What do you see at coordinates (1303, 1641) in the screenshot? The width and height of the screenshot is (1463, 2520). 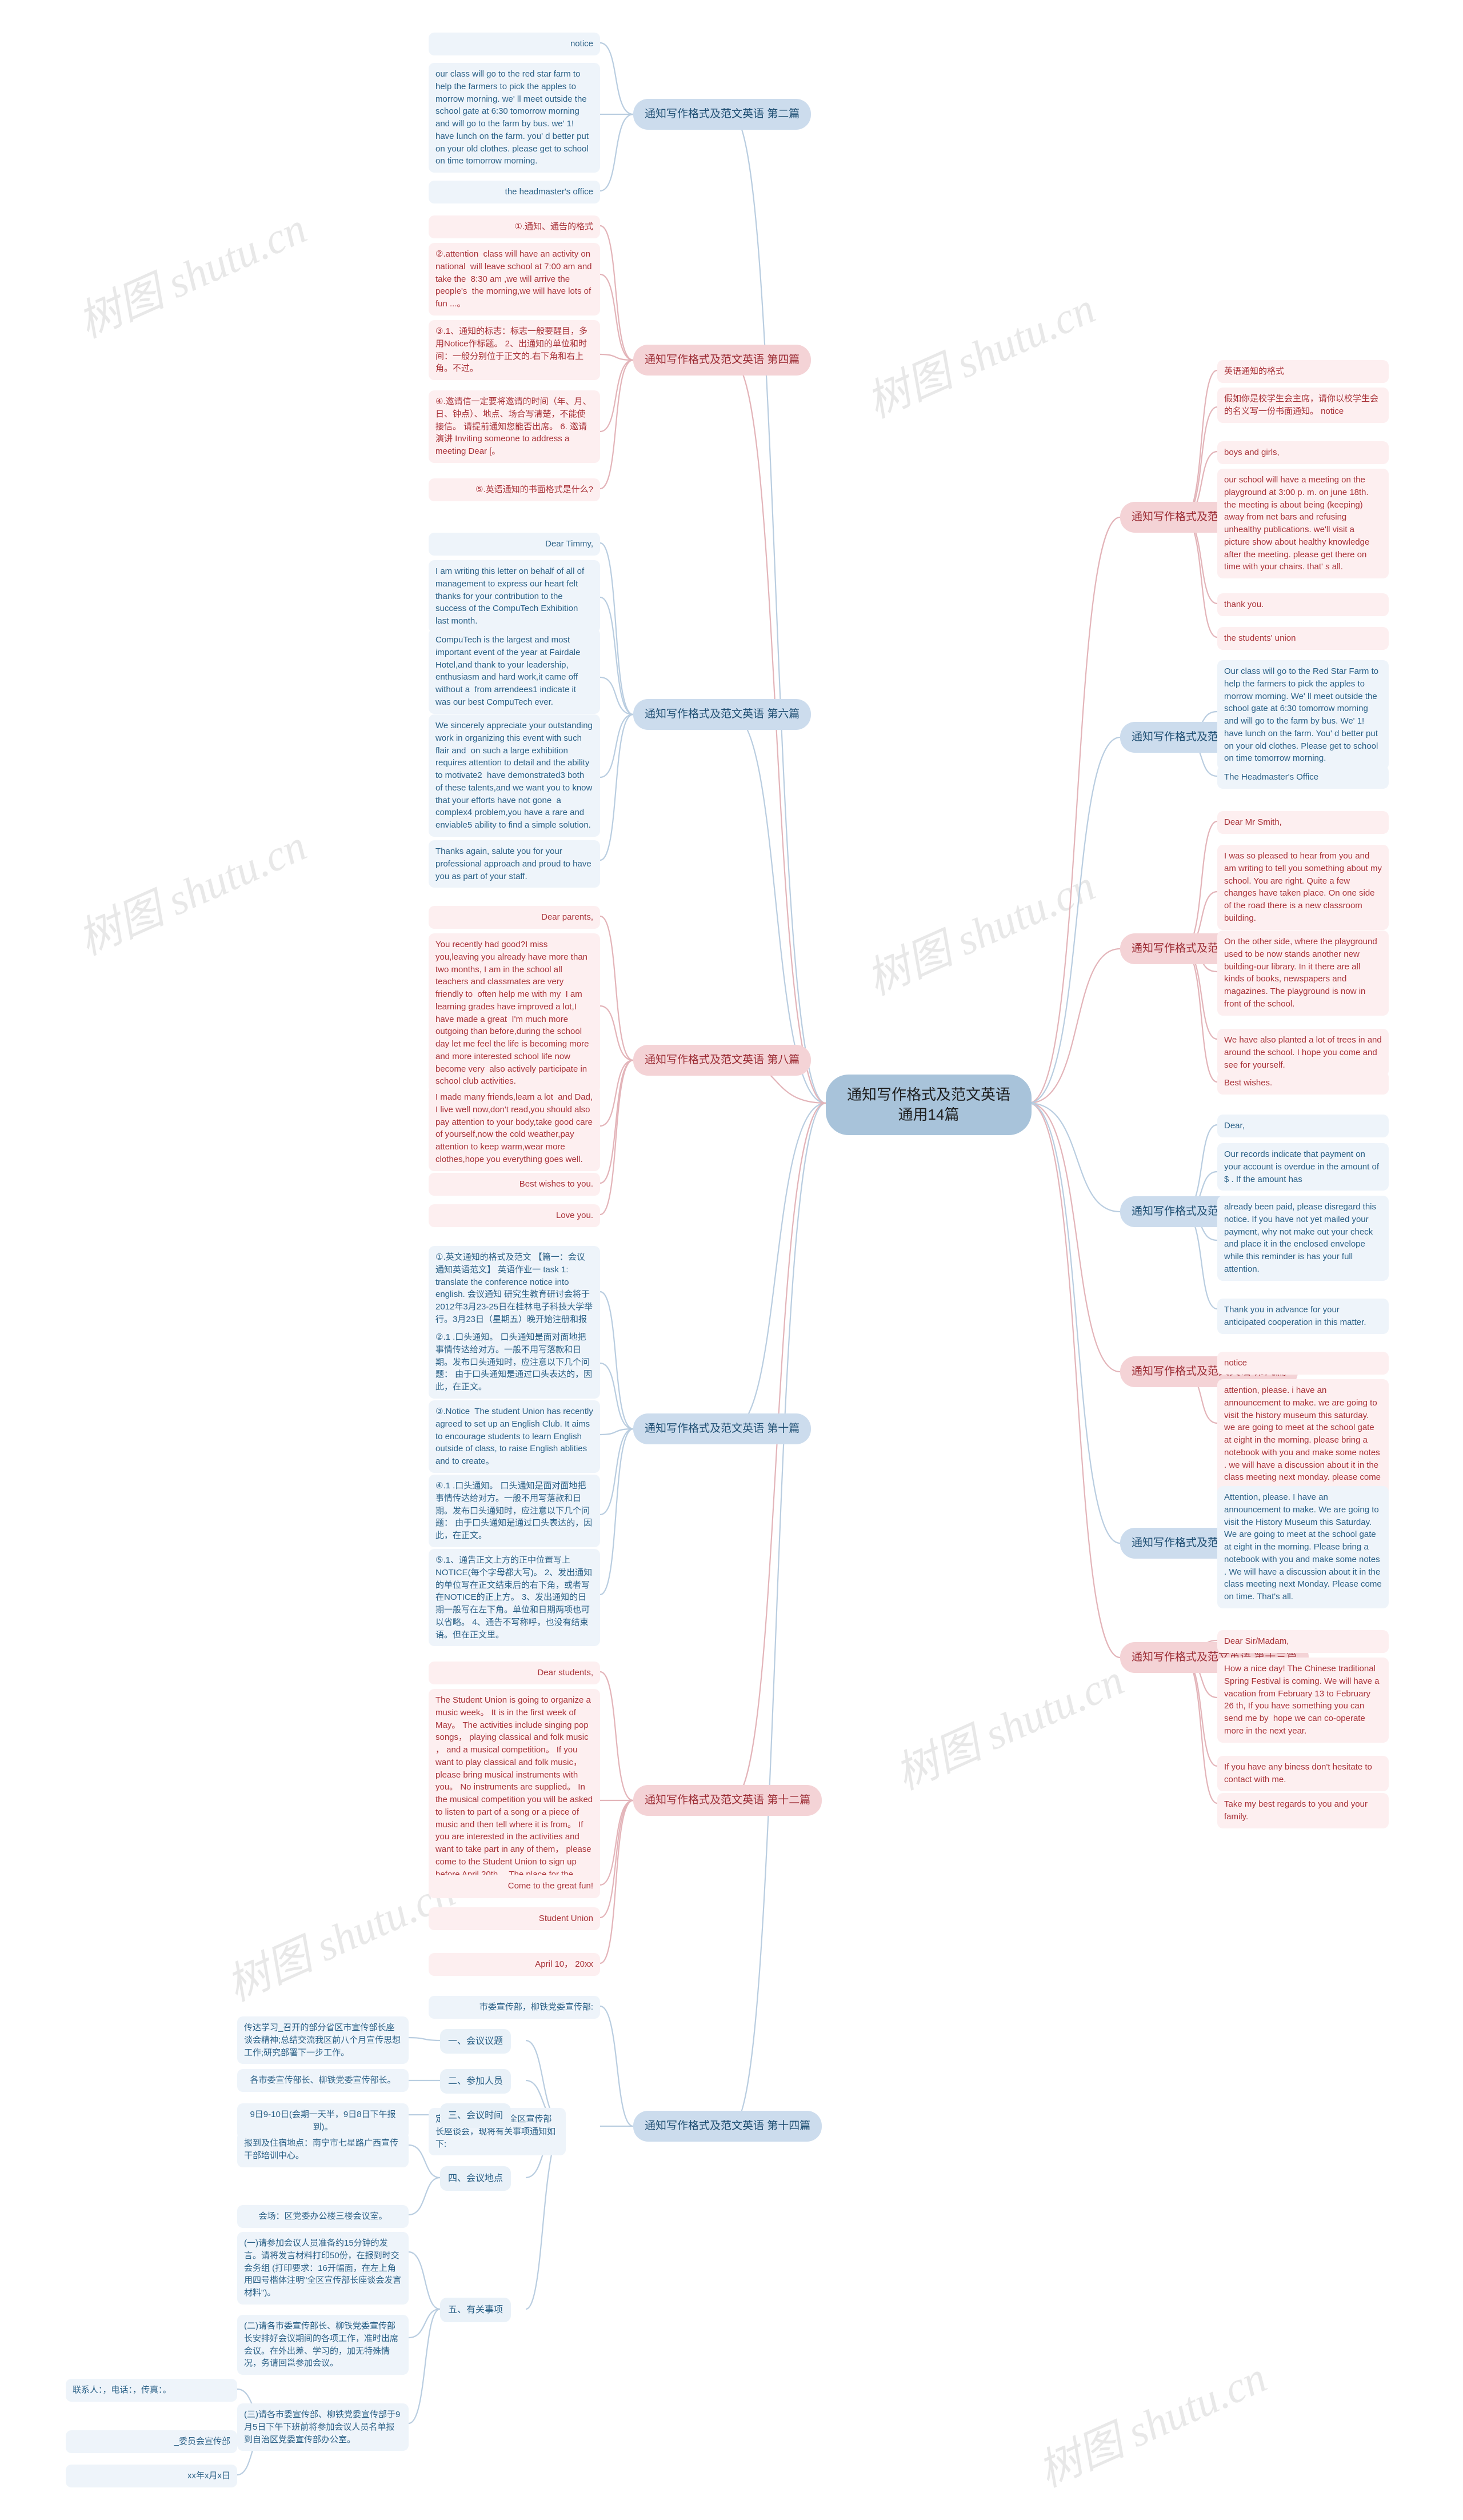 I see `leaf-node: Dear Sir/Madam,` at bounding box center [1303, 1641].